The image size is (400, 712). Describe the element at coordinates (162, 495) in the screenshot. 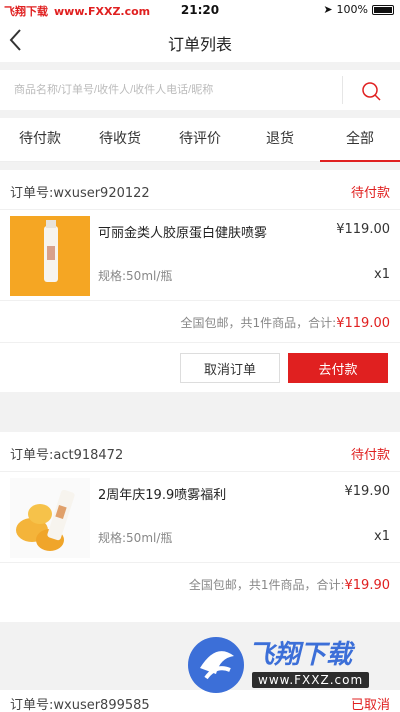

I see `product-name: 2周年庆19.9喷雾福利` at that location.